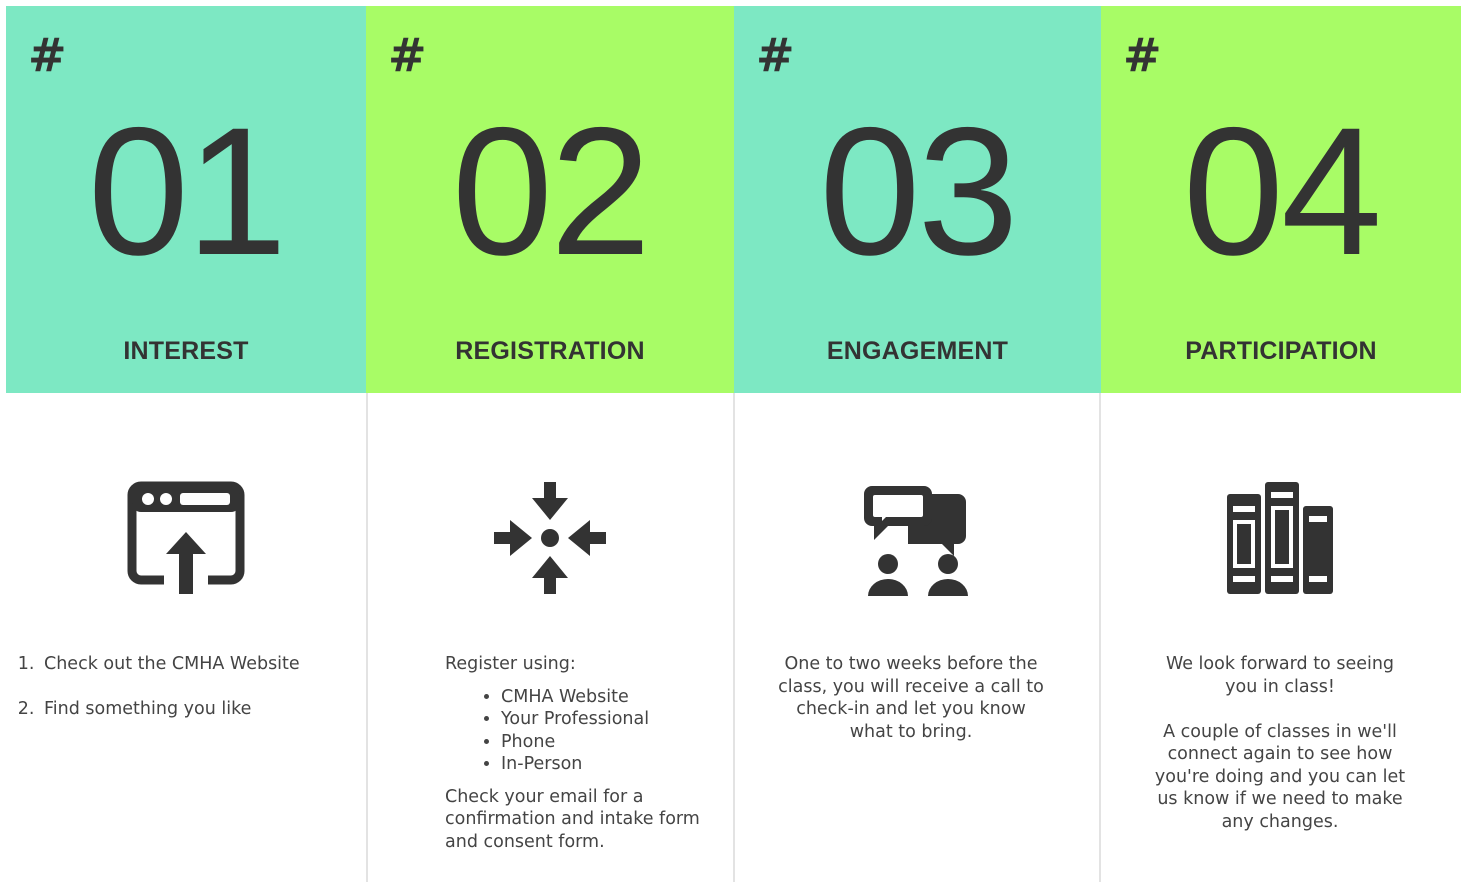 The height and width of the screenshot is (882, 1467). Describe the element at coordinates (1281, 351) in the screenshot. I see `step-title: PARTICIPATION` at that location.